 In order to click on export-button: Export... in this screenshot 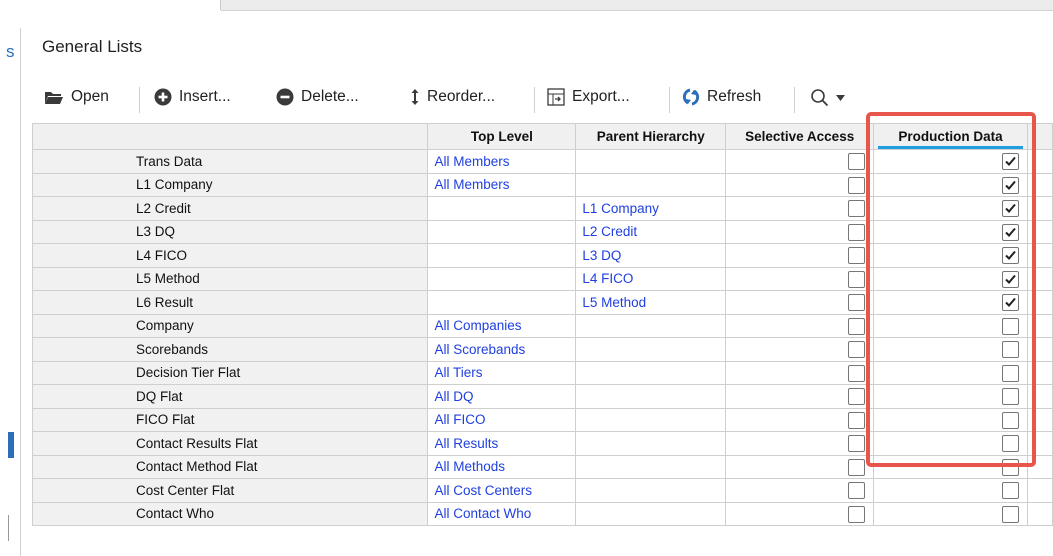, I will do `click(588, 97)`.